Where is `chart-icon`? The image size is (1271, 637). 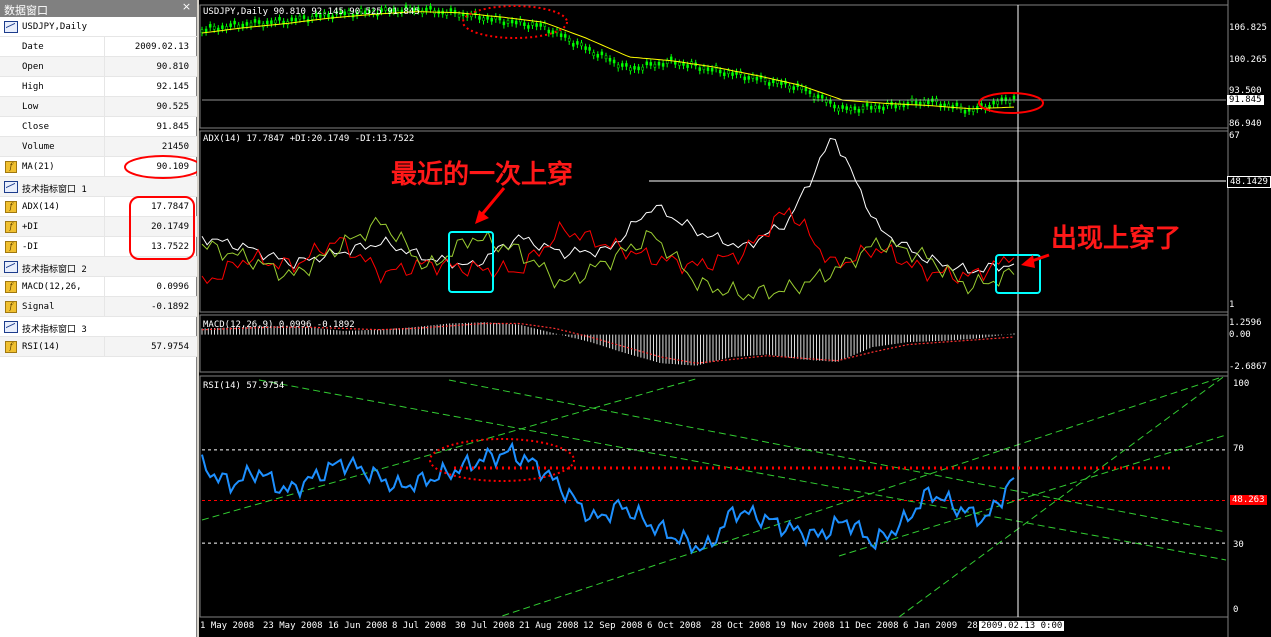
chart-icon is located at coordinates (11, 187).